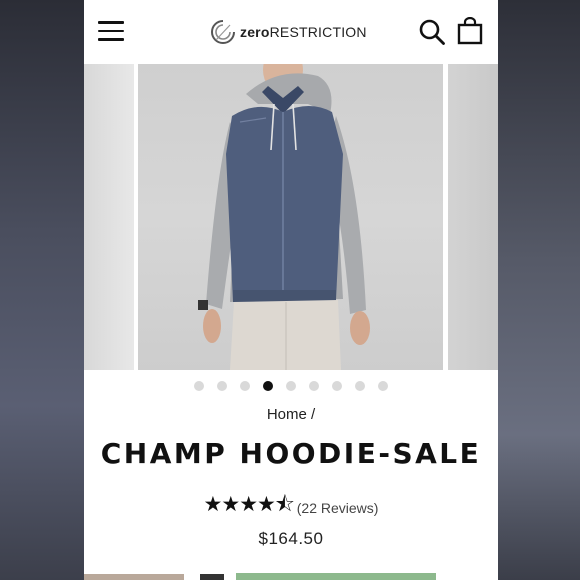 The image size is (580, 580). What do you see at coordinates (473, 217) in the screenshot?
I see `next-slide-image` at bounding box center [473, 217].